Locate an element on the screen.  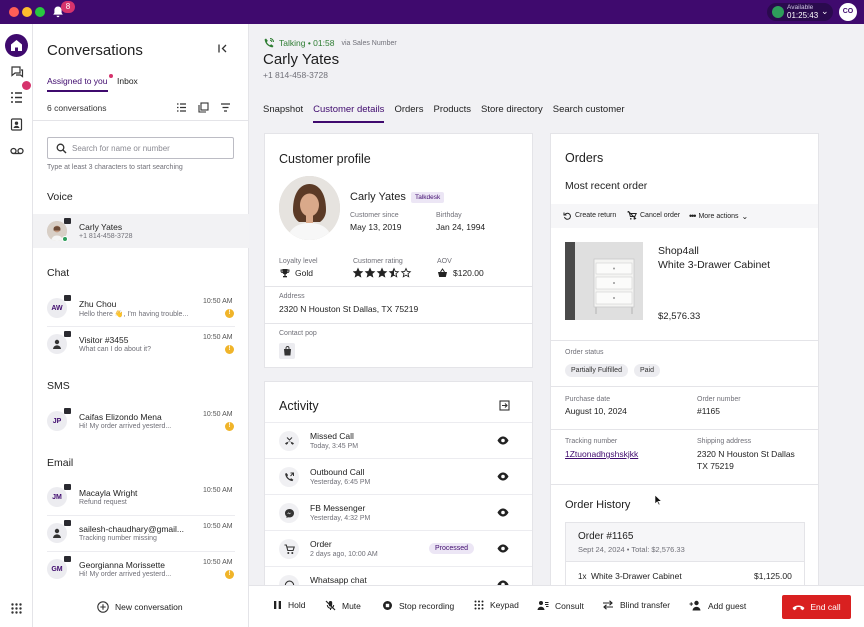
history-order-meta: Sept 24, 2024 • Total: $2,576.33 is located at coordinates (631, 549).